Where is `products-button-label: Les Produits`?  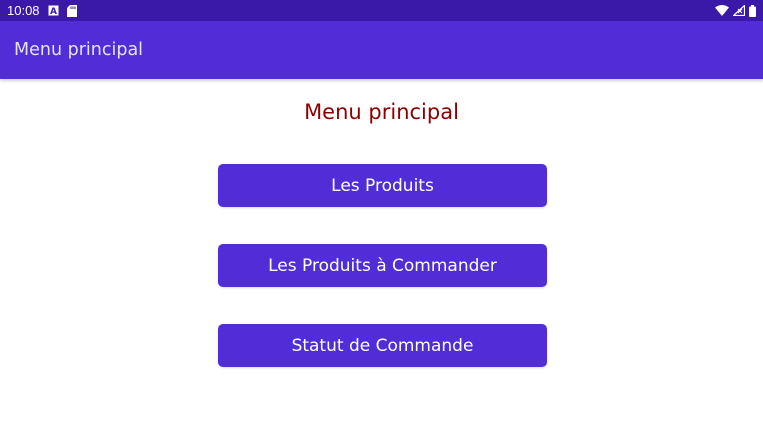
products-button-label: Les Produits is located at coordinates (382, 185).